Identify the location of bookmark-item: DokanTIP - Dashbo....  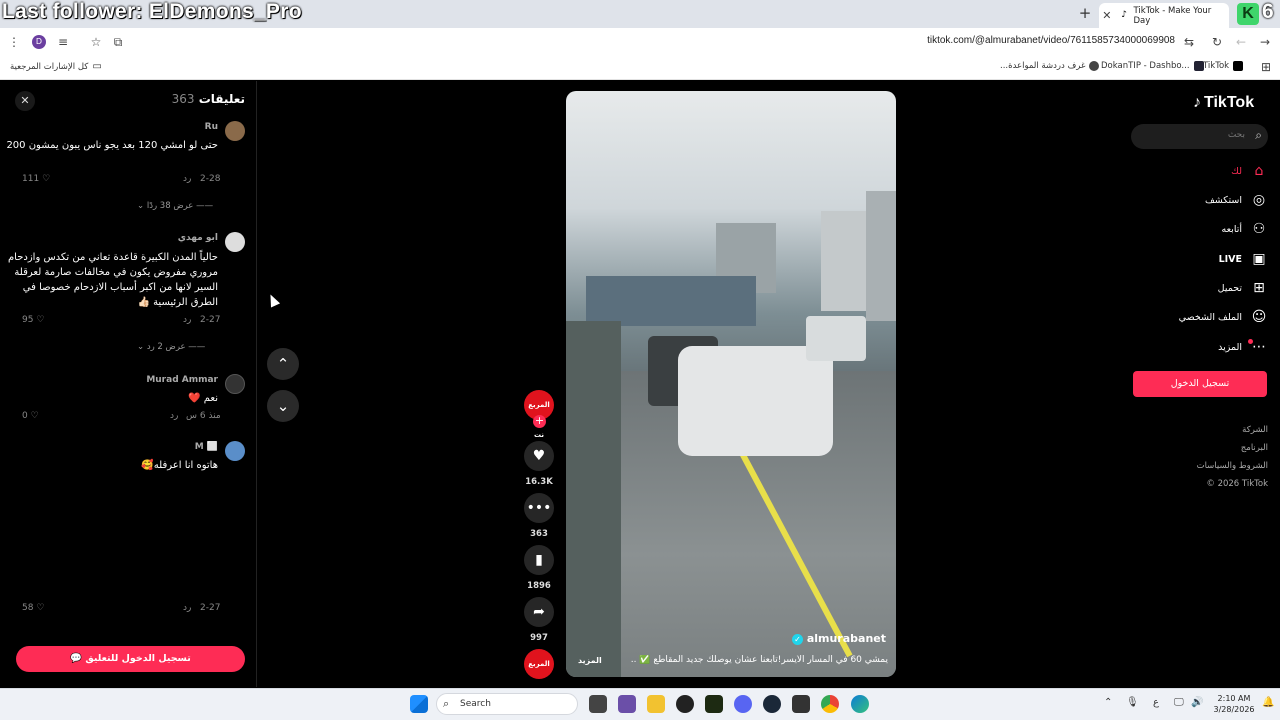
(1152, 66).